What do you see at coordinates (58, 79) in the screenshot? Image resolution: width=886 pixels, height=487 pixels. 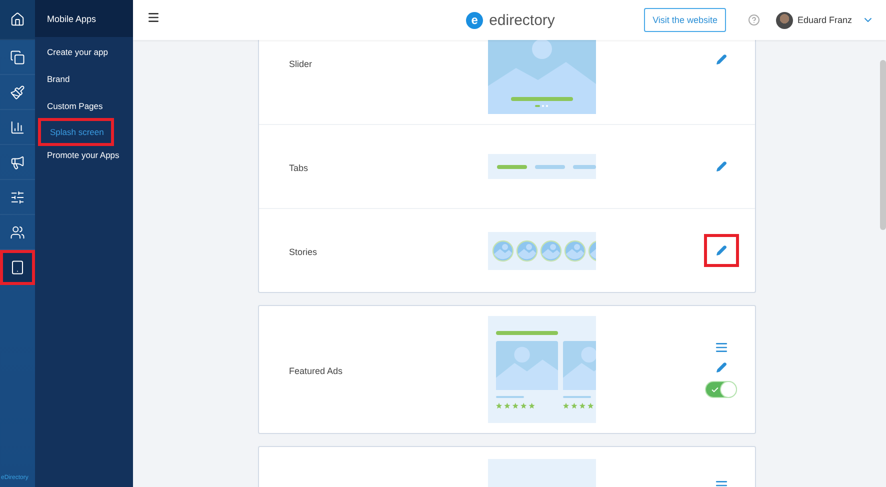 I see `submenu-item: Brand` at bounding box center [58, 79].